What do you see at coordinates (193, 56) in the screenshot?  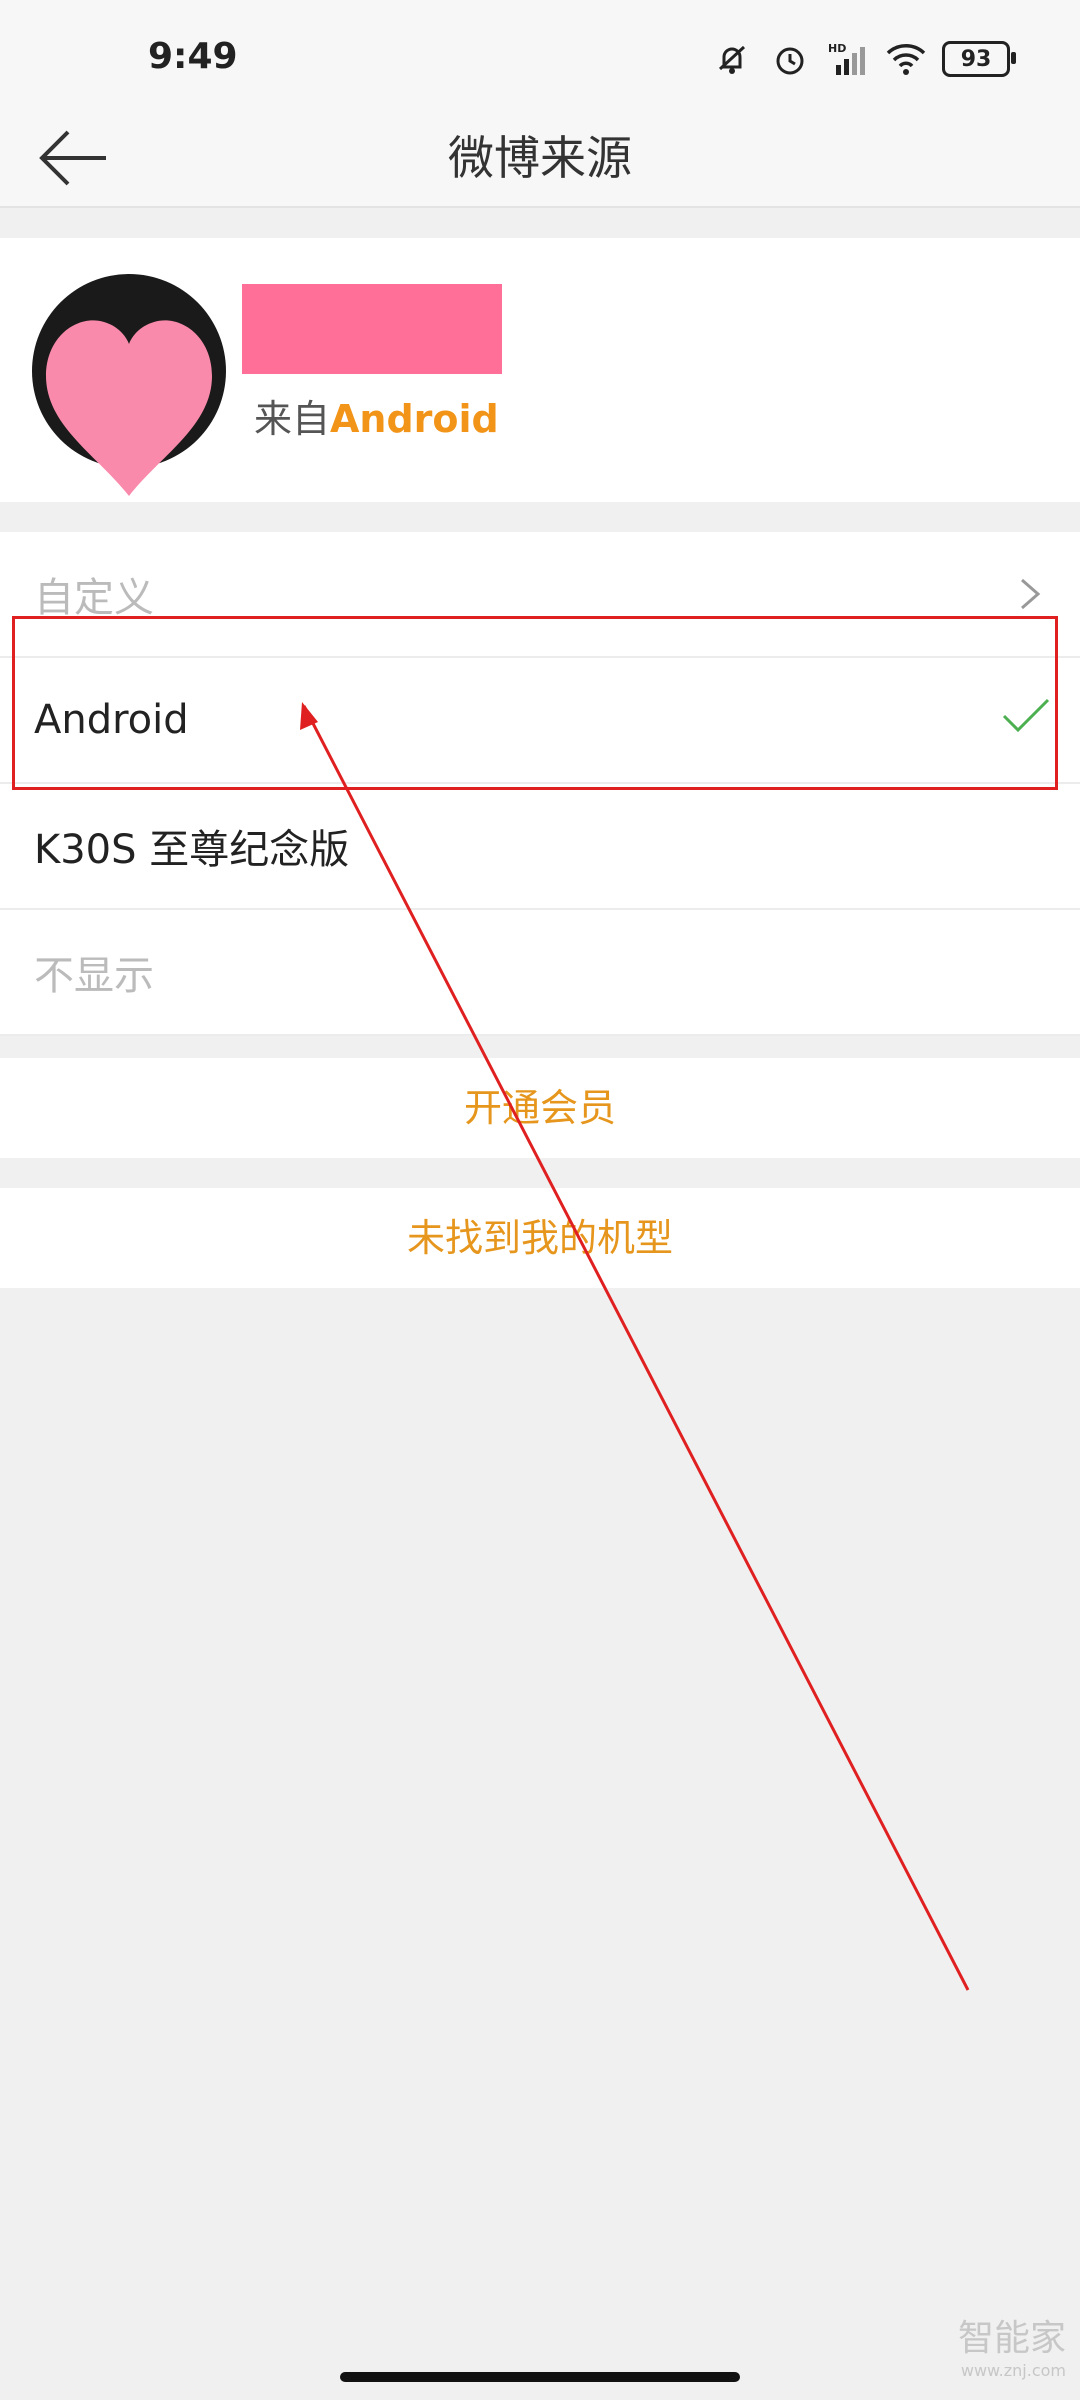 I see `status-time: 9:49` at bounding box center [193, 56].